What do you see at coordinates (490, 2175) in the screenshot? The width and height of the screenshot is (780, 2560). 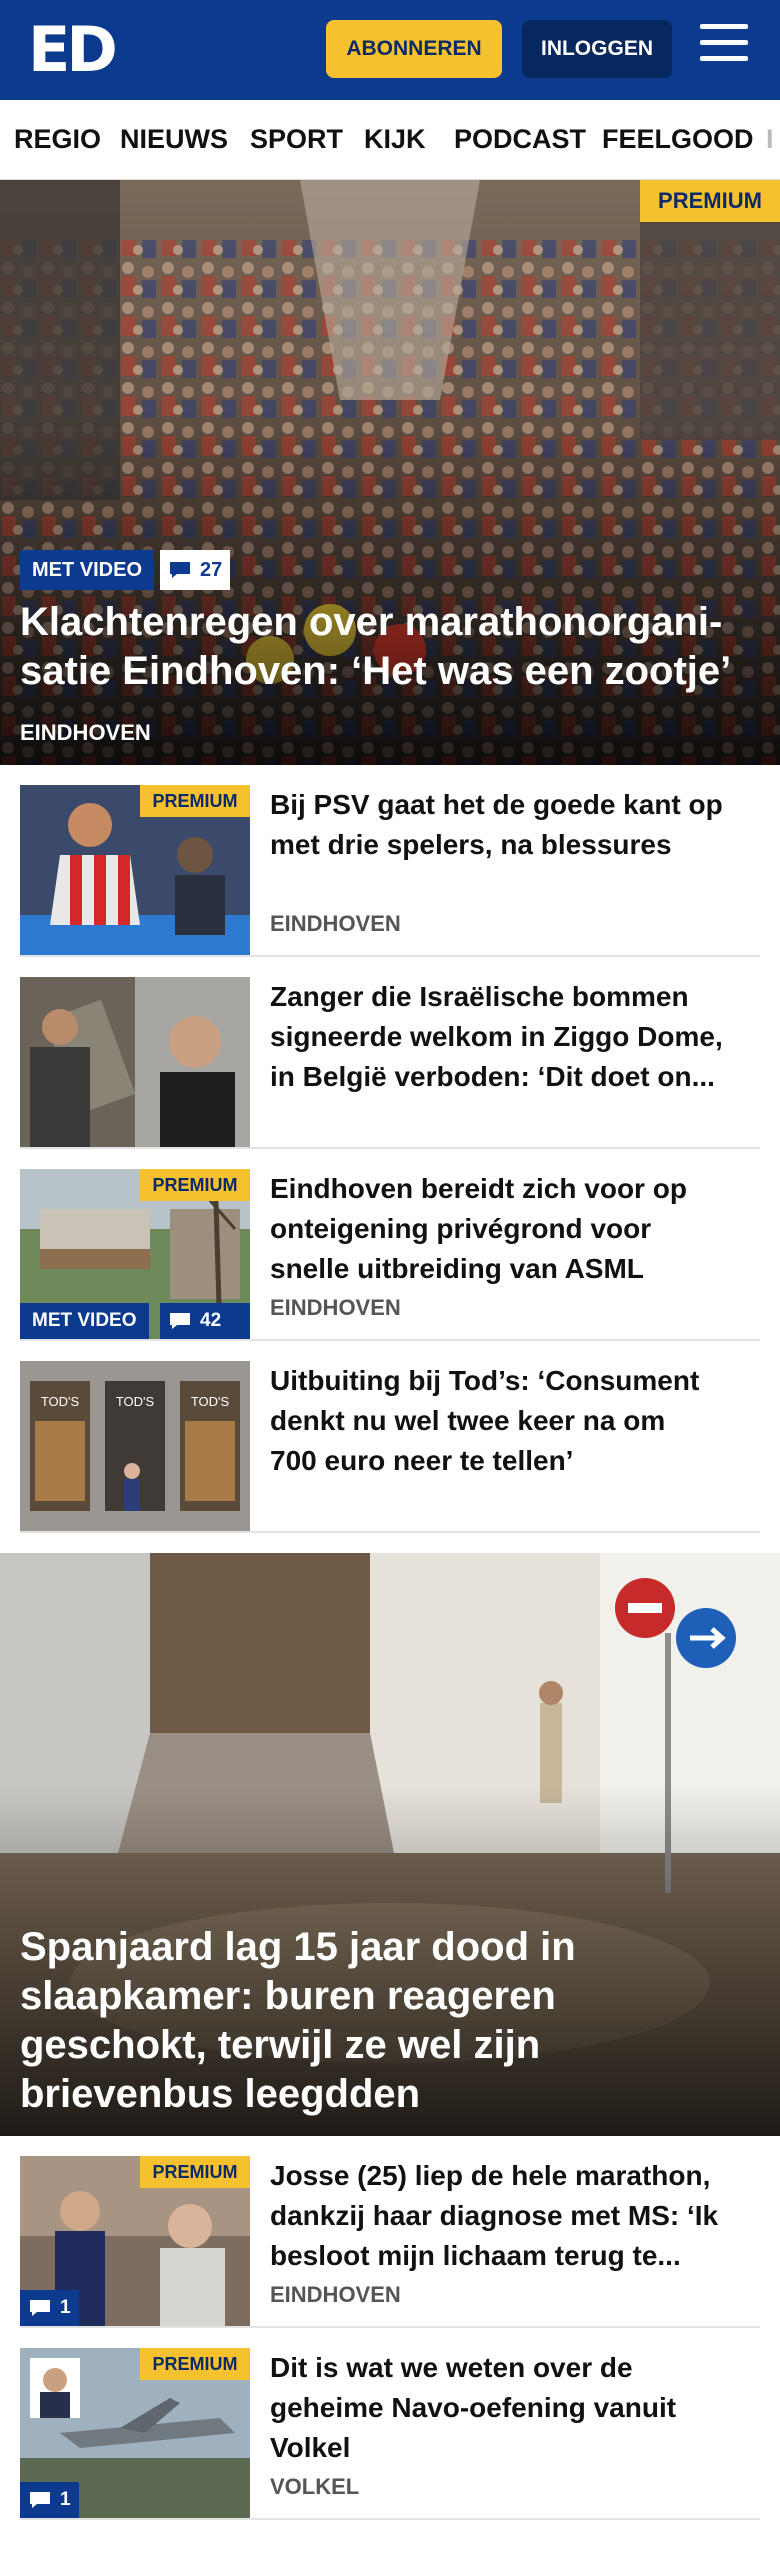 I see `article-title-line: Josse (25) liep de hele marathon,` at bounding box center [490, 2175].